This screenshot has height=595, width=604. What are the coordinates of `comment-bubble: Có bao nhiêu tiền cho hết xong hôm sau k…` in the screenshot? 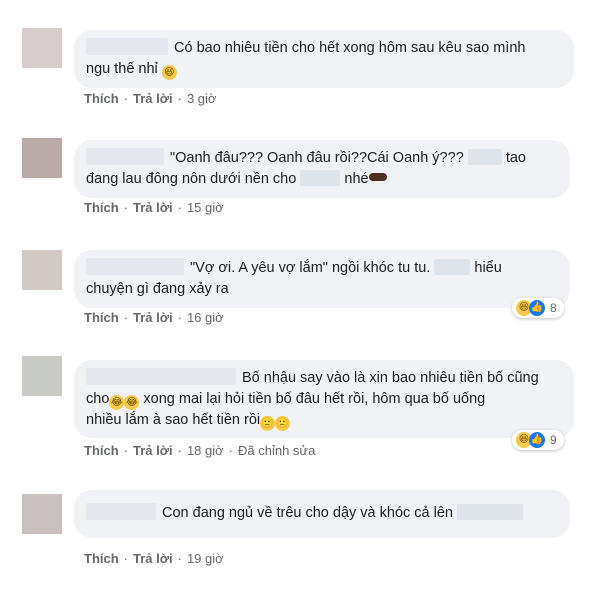 It's located at (324, 59).